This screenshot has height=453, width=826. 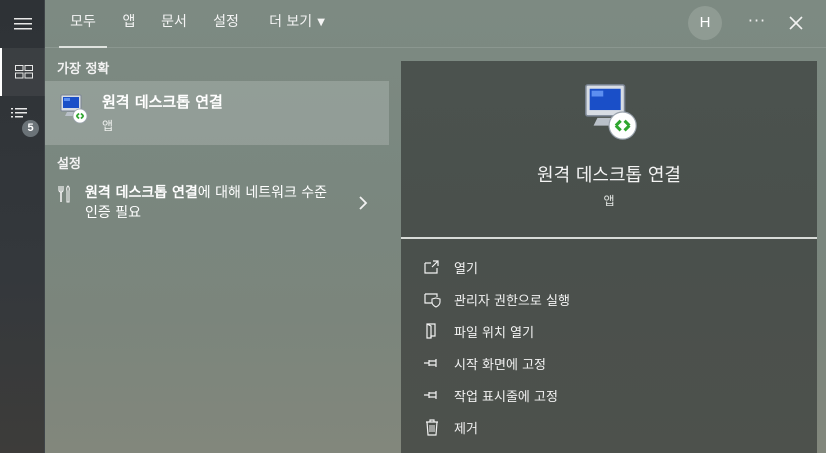 What do you see at coordinates (141, 193) in the screenshot?
I see `setting-result-bold: 원격 데스크톱 연결` at bounding box center [141, 193].